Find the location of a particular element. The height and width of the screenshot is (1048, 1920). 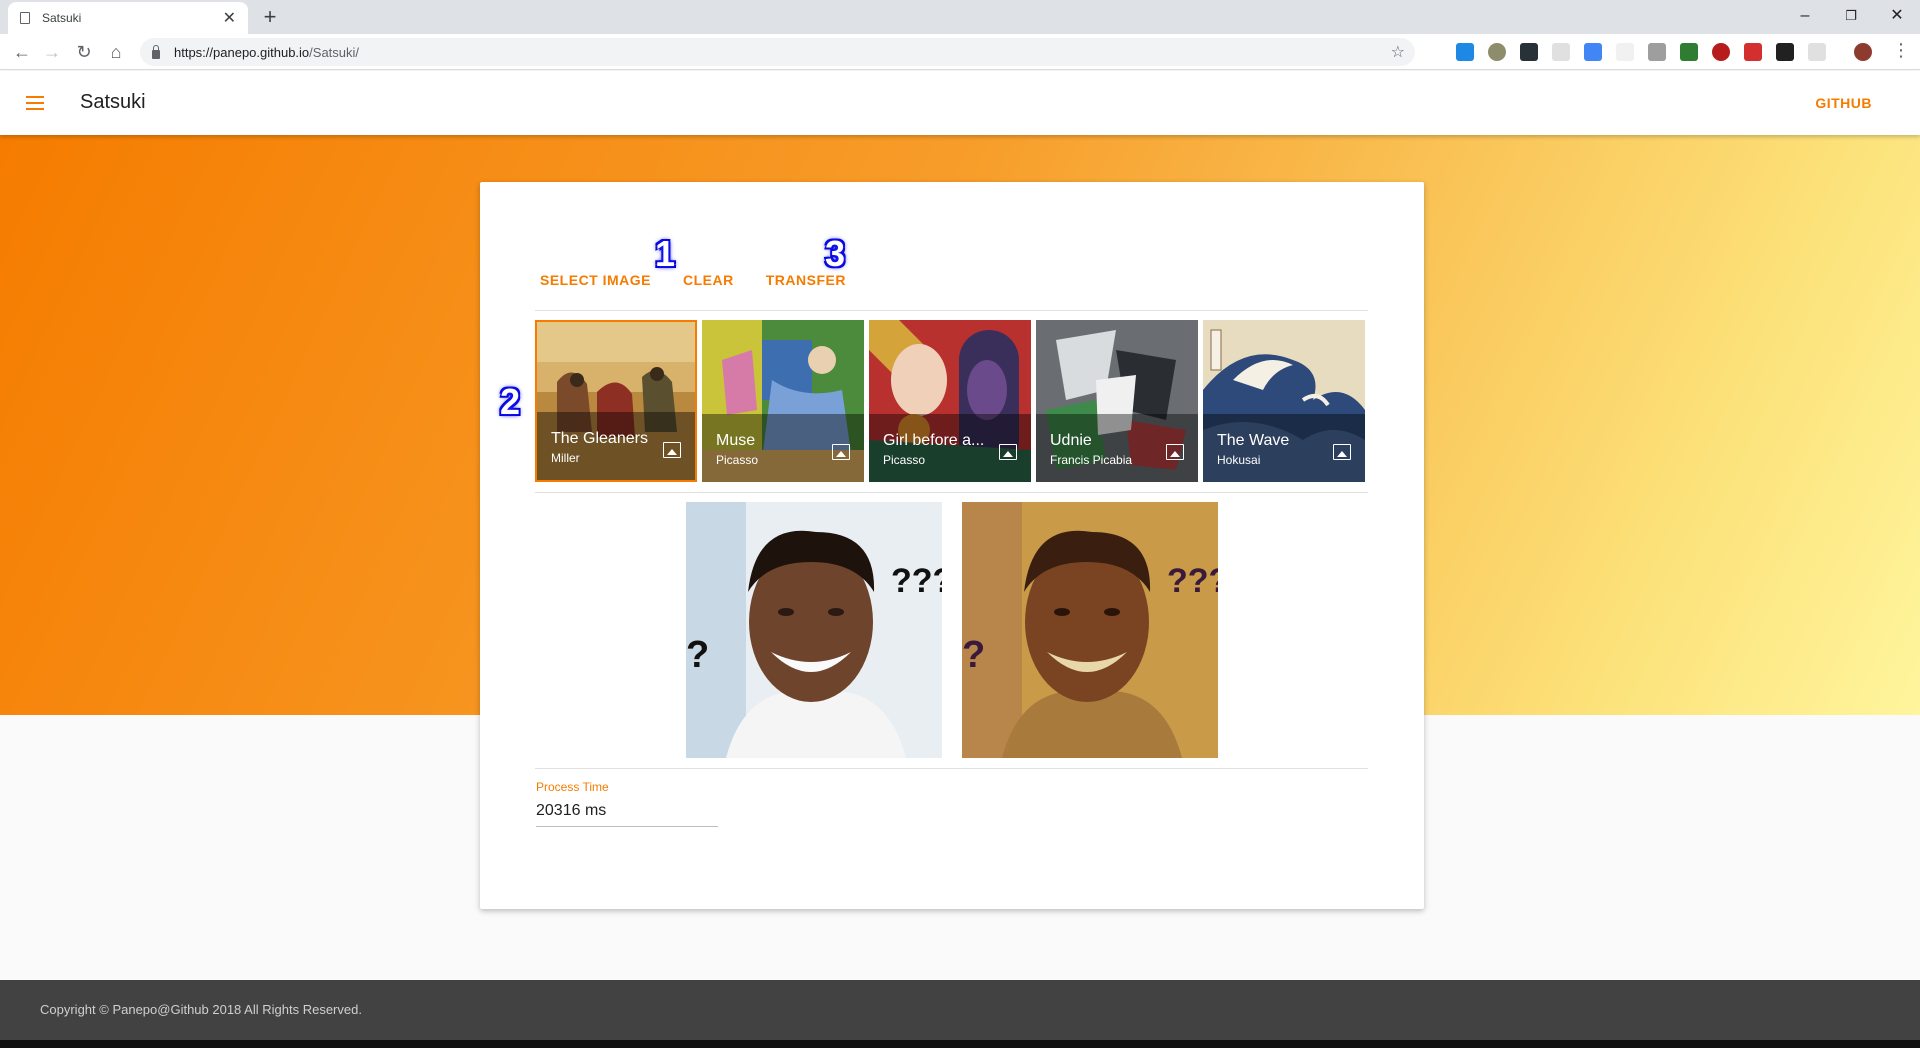

page-icon is located at coordinates (25, 18).